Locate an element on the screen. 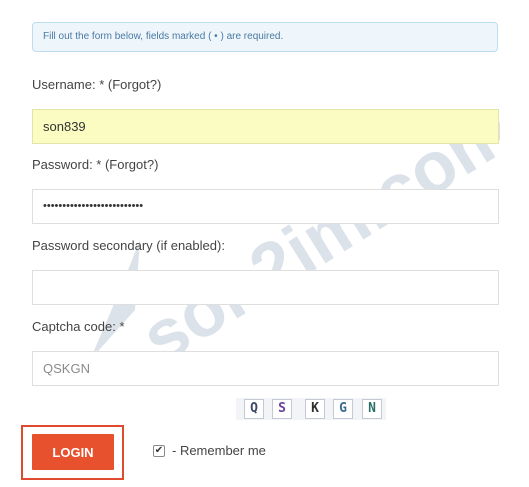  login-button: LOGIN is located at coordinates (73, 452).